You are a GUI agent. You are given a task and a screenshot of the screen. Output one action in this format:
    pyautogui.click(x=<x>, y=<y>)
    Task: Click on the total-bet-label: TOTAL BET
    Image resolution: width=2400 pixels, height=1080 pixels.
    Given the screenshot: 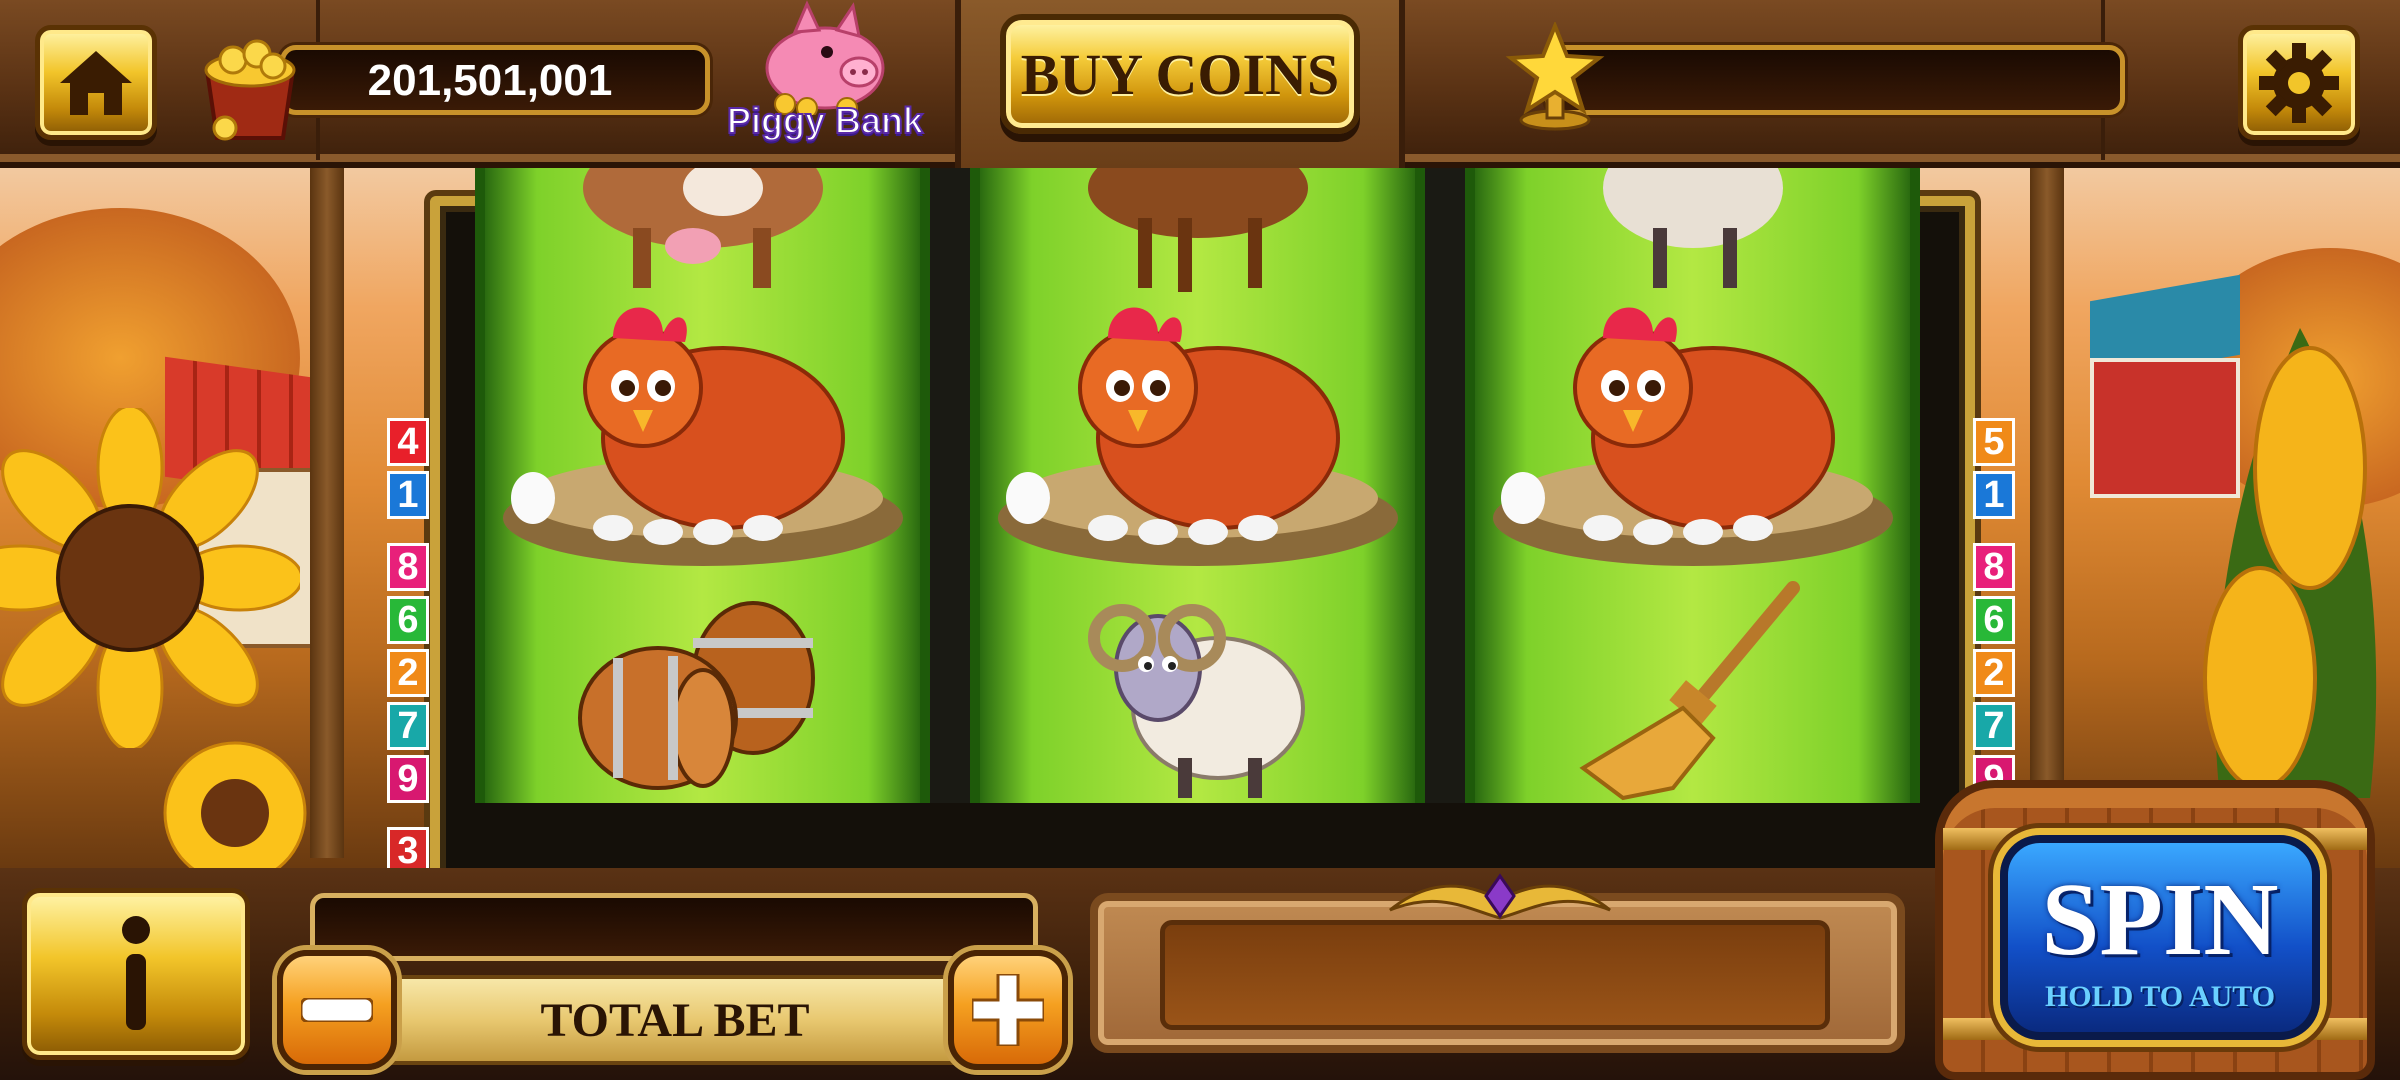 What is the action you would take?
    pyautogui.click(x=675, y=1020)
    